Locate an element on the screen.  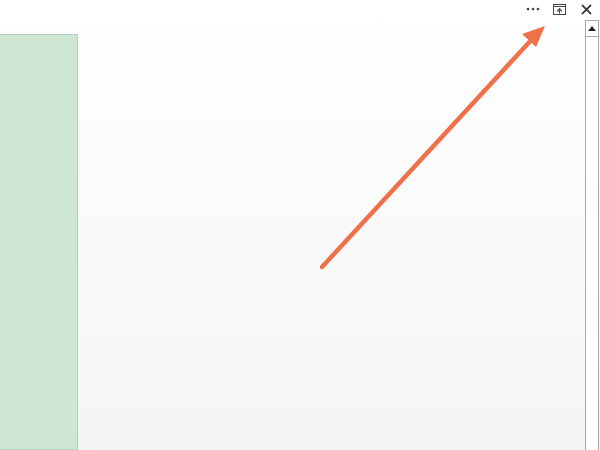
vertical-scrollbar is located at coordinates (592, 235).